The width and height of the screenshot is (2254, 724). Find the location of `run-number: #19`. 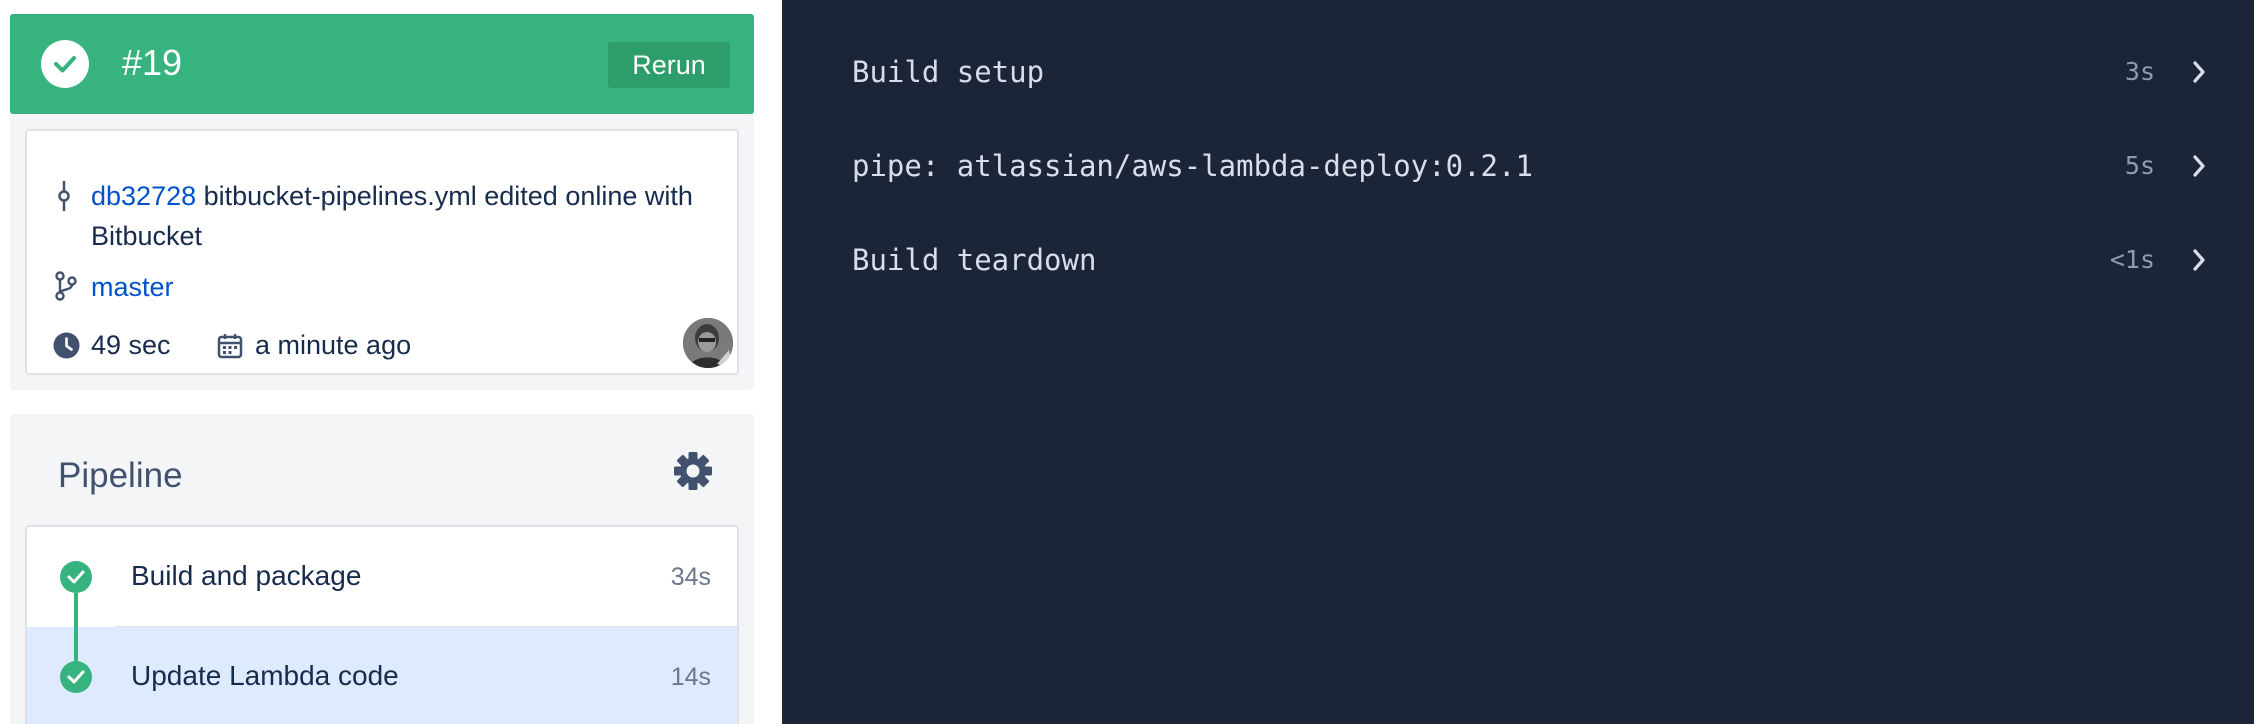

run-number: #19 is located at coordinates (152, 62).